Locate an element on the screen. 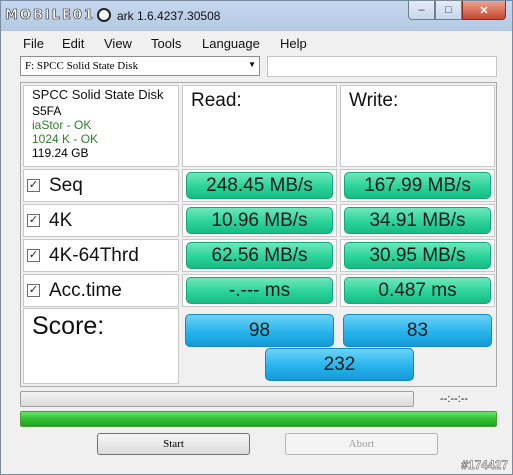  drive-name: SPCC Solid State Disk is located at coordinates (98, 94).